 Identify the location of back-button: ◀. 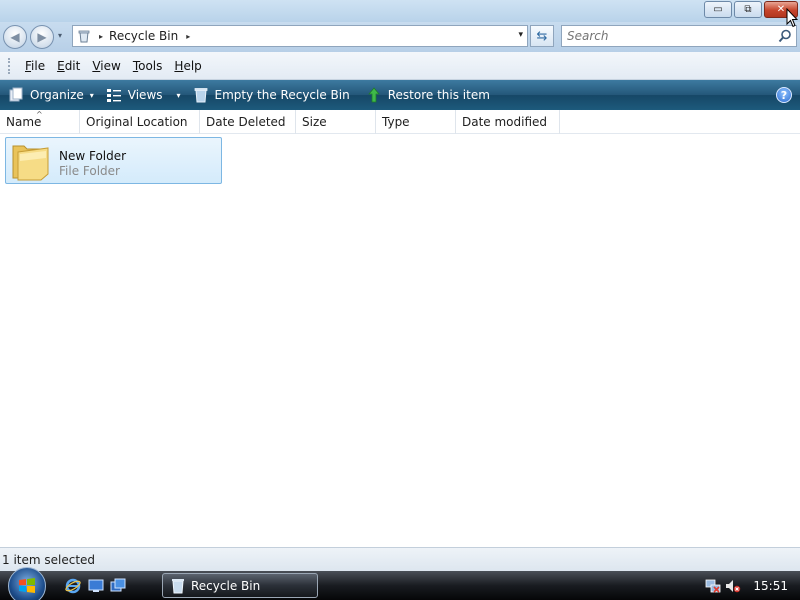
(15, 37).